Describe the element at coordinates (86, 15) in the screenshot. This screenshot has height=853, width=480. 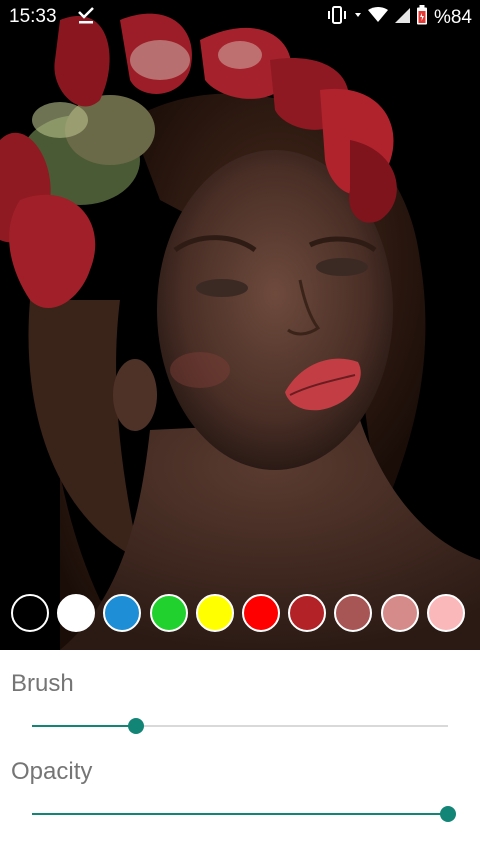
I see `download-done-icon` at that location.